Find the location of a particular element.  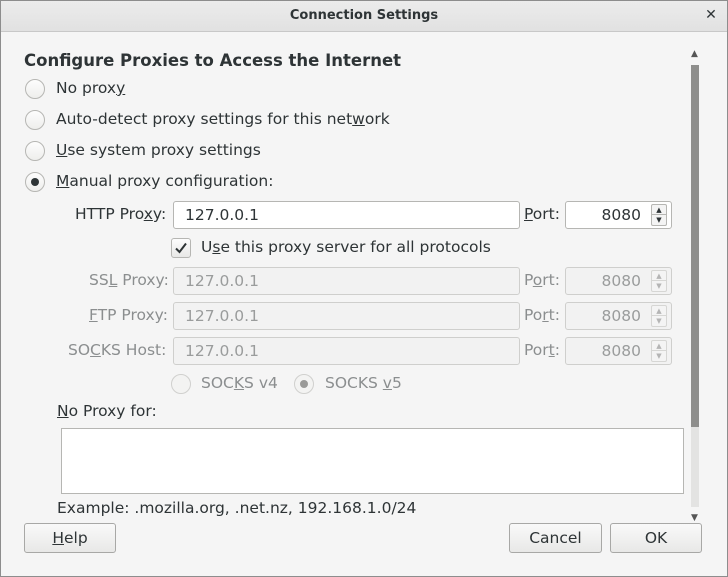

socks-v4-label: SOCKS v4 is located at coordinates (239, 383).